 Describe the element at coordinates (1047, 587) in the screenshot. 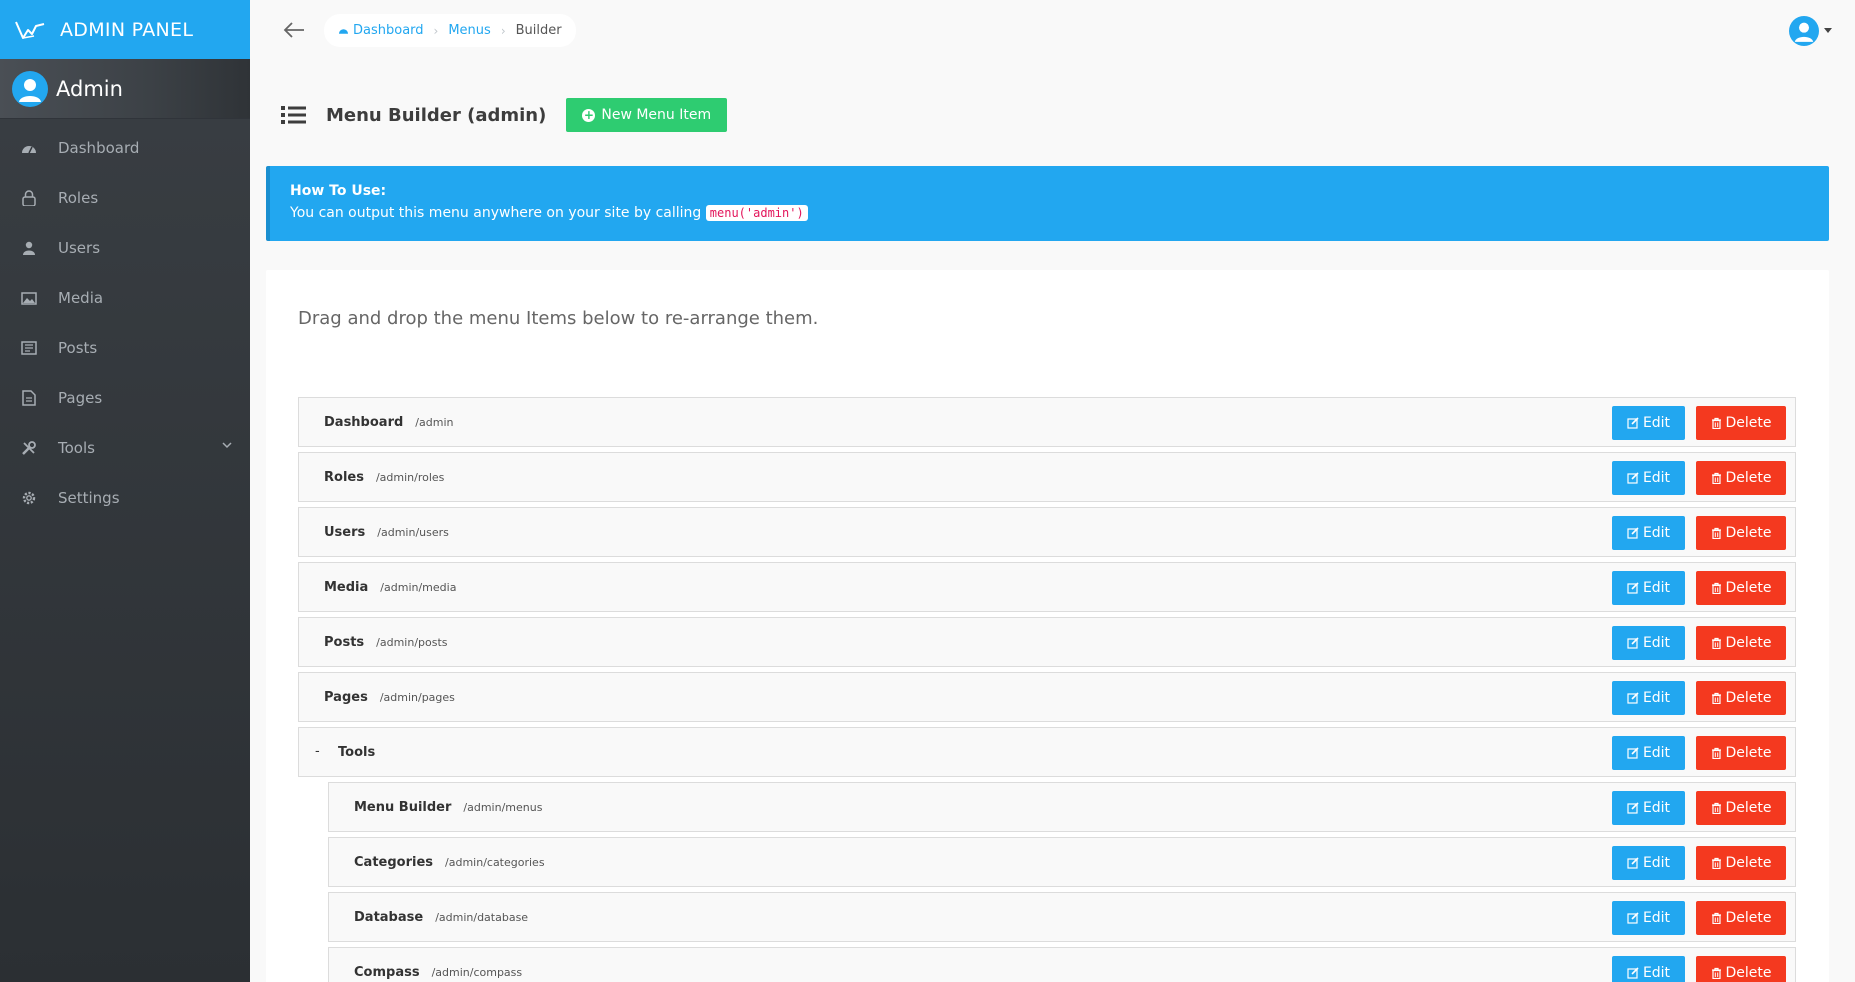

I see `menu-item-row: Media/admin/media Edit Delete` at that location.